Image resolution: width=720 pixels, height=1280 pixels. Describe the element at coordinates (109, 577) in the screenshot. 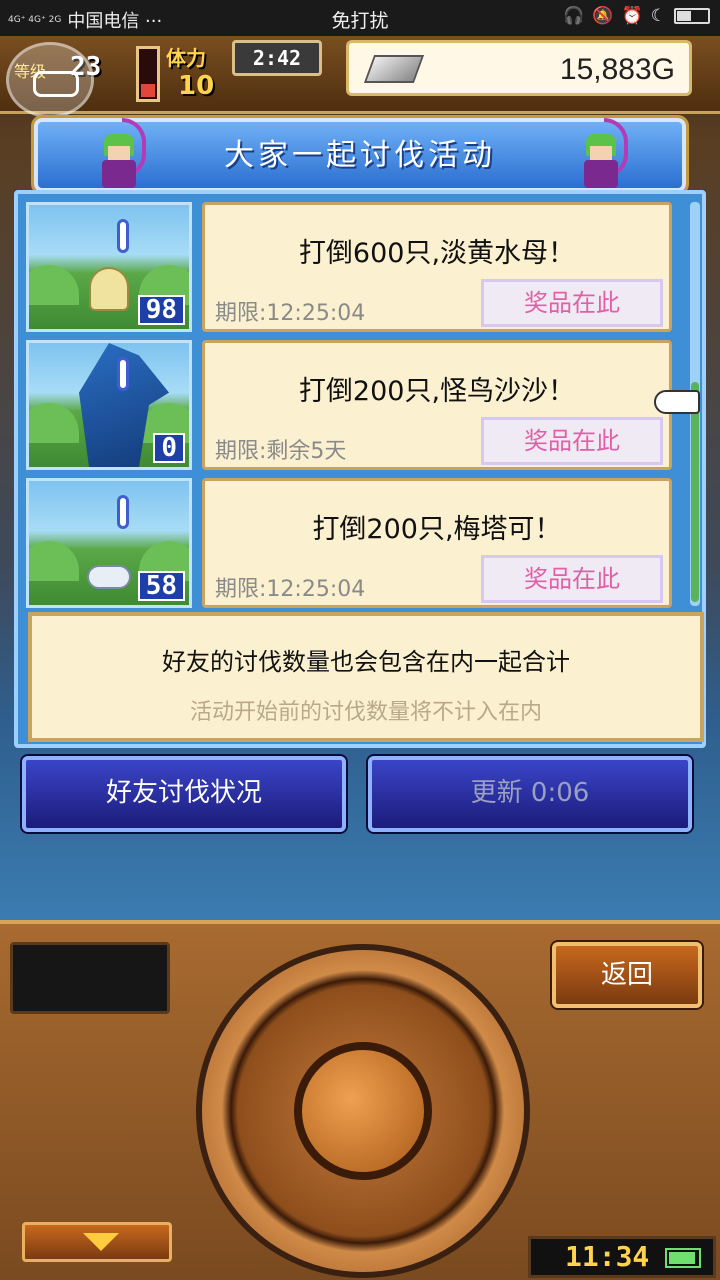

I see `rabbit-monster-icon` at that location.